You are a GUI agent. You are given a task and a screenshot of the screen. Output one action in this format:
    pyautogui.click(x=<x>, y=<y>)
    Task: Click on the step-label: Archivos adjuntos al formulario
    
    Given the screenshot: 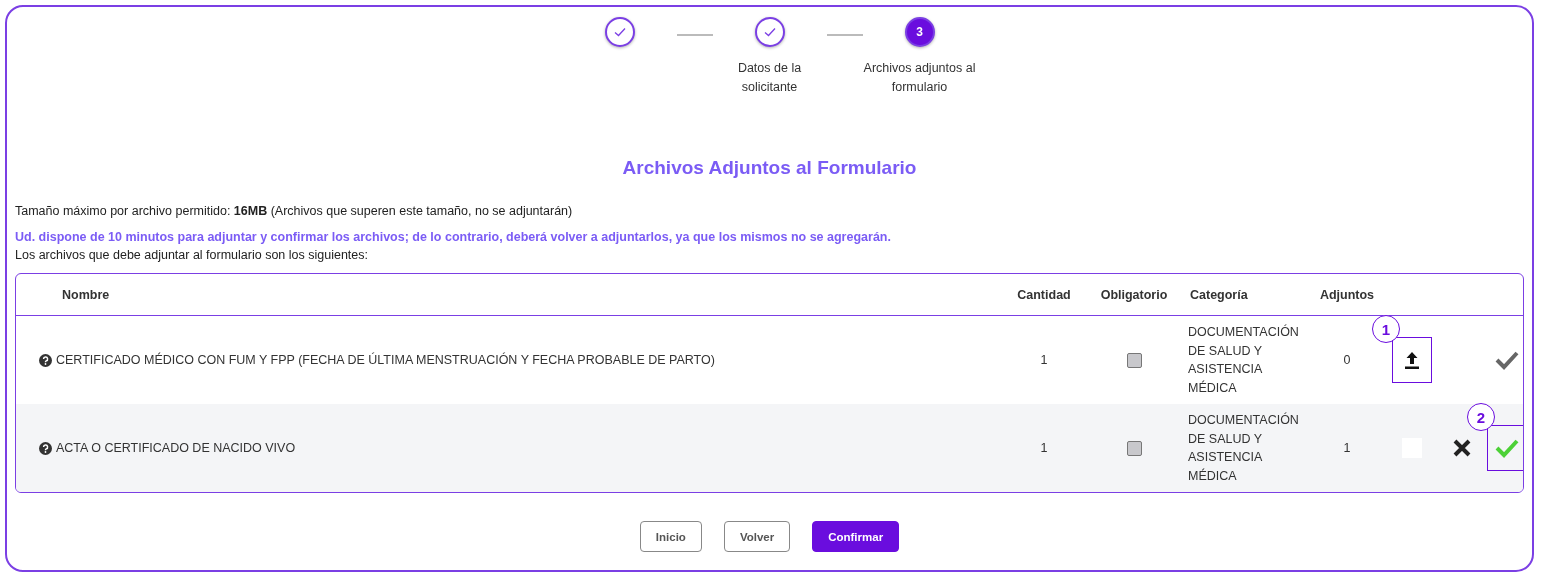 What is the action you would take?
    pyautogui.click(x=919, y=78)
    